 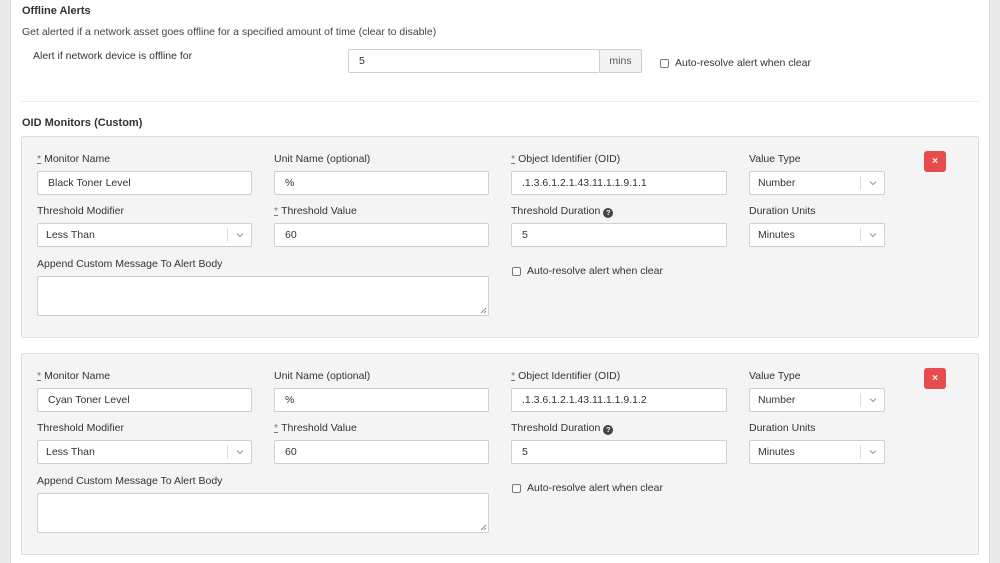 What do you see at coordinates (556, 428) in the screenshot?
I see `threshold-duration-label-text: Threshold Duration` at bounding box center [556, 428].